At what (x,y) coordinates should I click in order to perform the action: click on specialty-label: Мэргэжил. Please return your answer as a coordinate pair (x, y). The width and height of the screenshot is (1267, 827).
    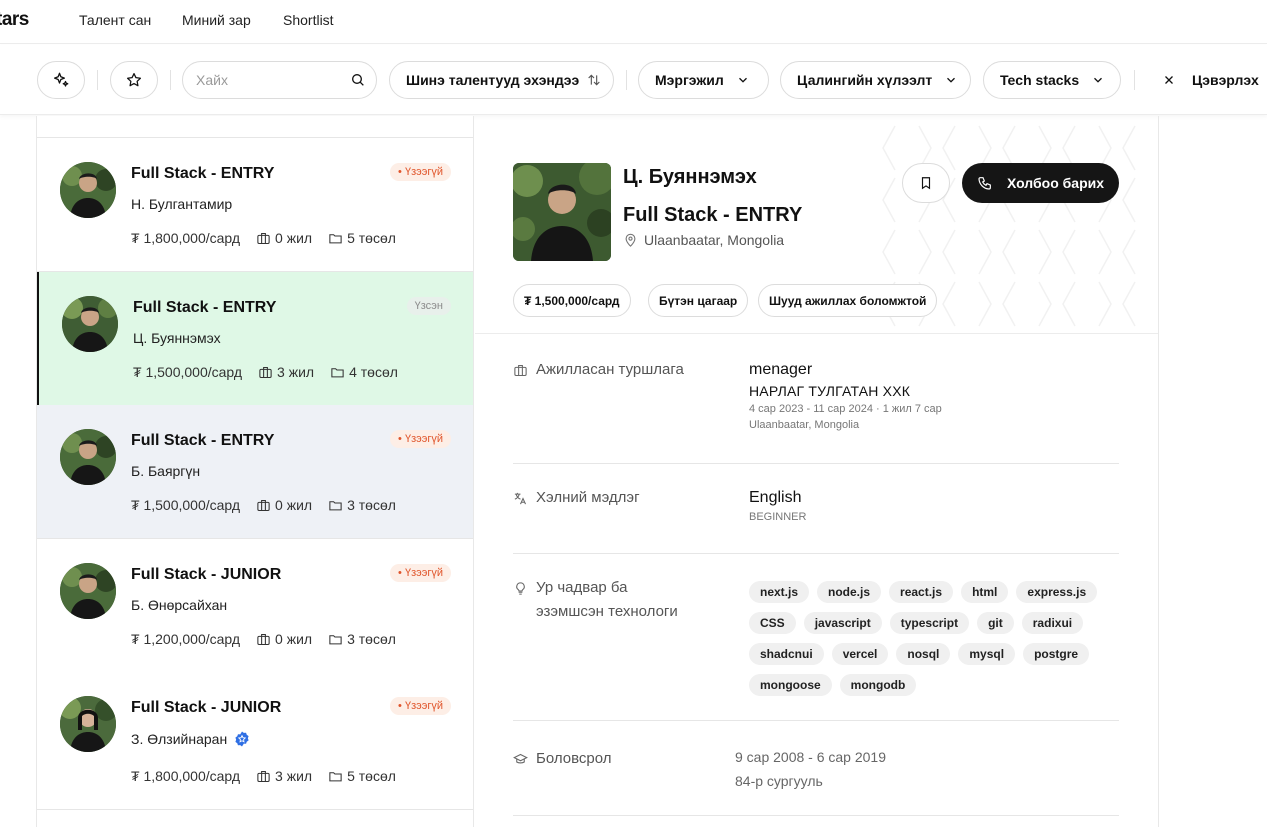
    Looking at the image, I should click on (689, 80).